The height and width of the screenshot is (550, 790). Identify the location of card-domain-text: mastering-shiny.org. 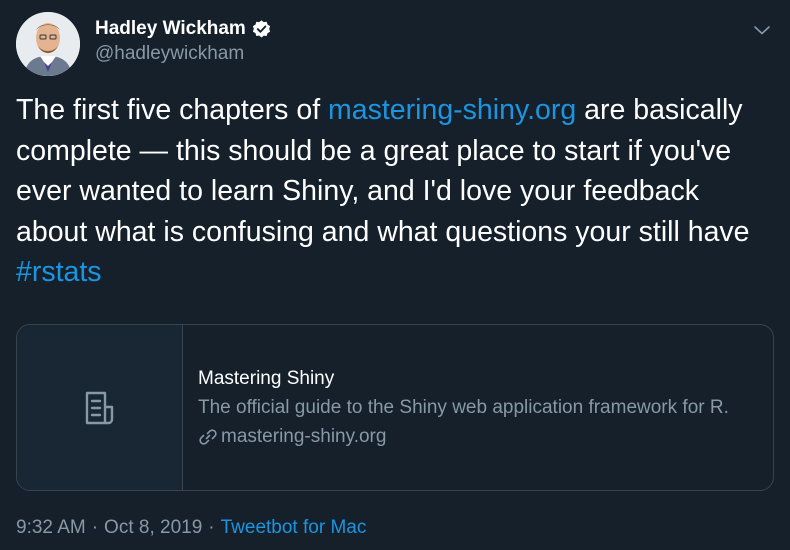
(304, 436).